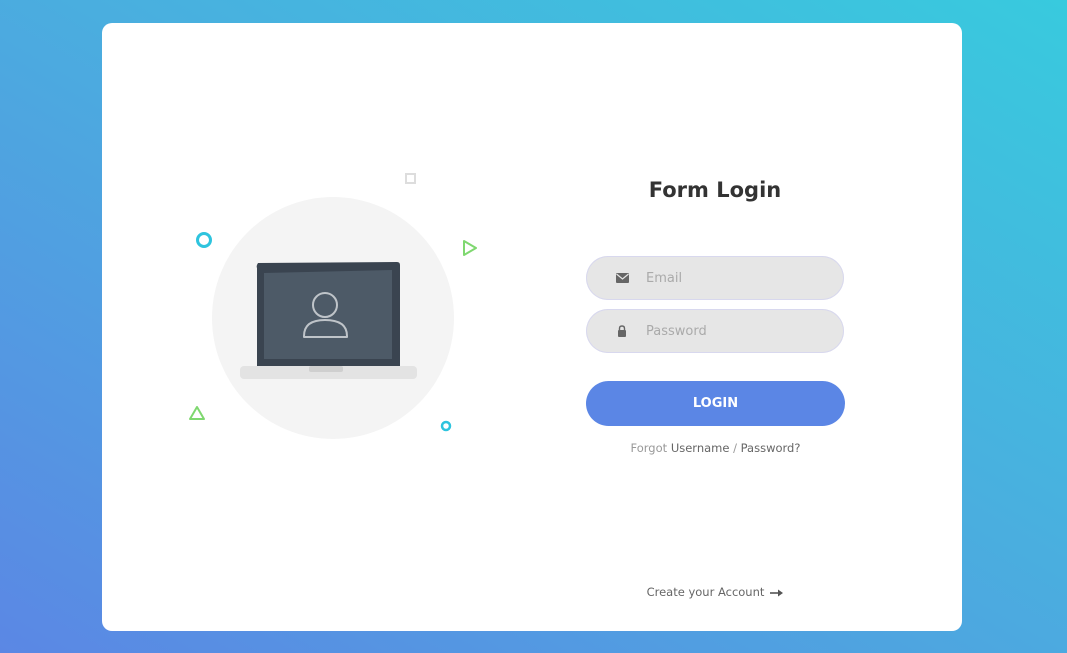 The width and height of the screenshot is (1067, 653). What do you see at coordinates (446, 426) in the screenshot?
I see `decor-circle-small` at bounding box center [446, 426].